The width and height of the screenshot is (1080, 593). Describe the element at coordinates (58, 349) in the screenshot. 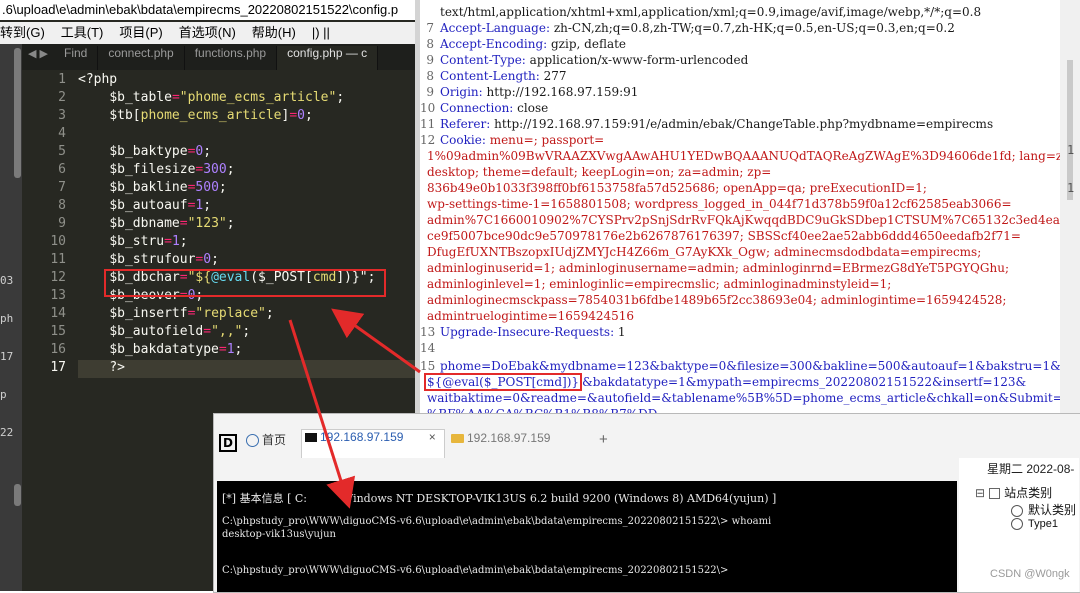

I see `line-number: 16` at that location.